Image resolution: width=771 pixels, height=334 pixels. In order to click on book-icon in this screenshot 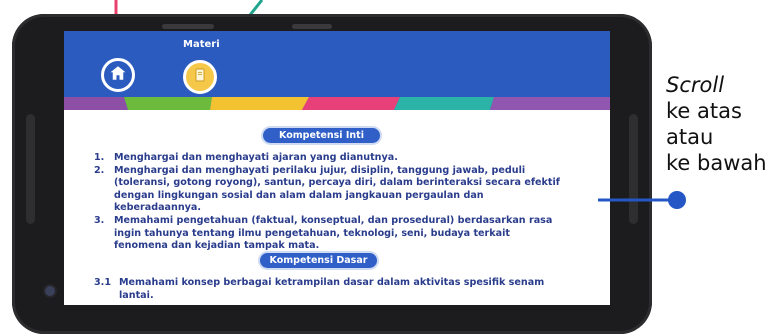, I will do `click(200, 77)`.